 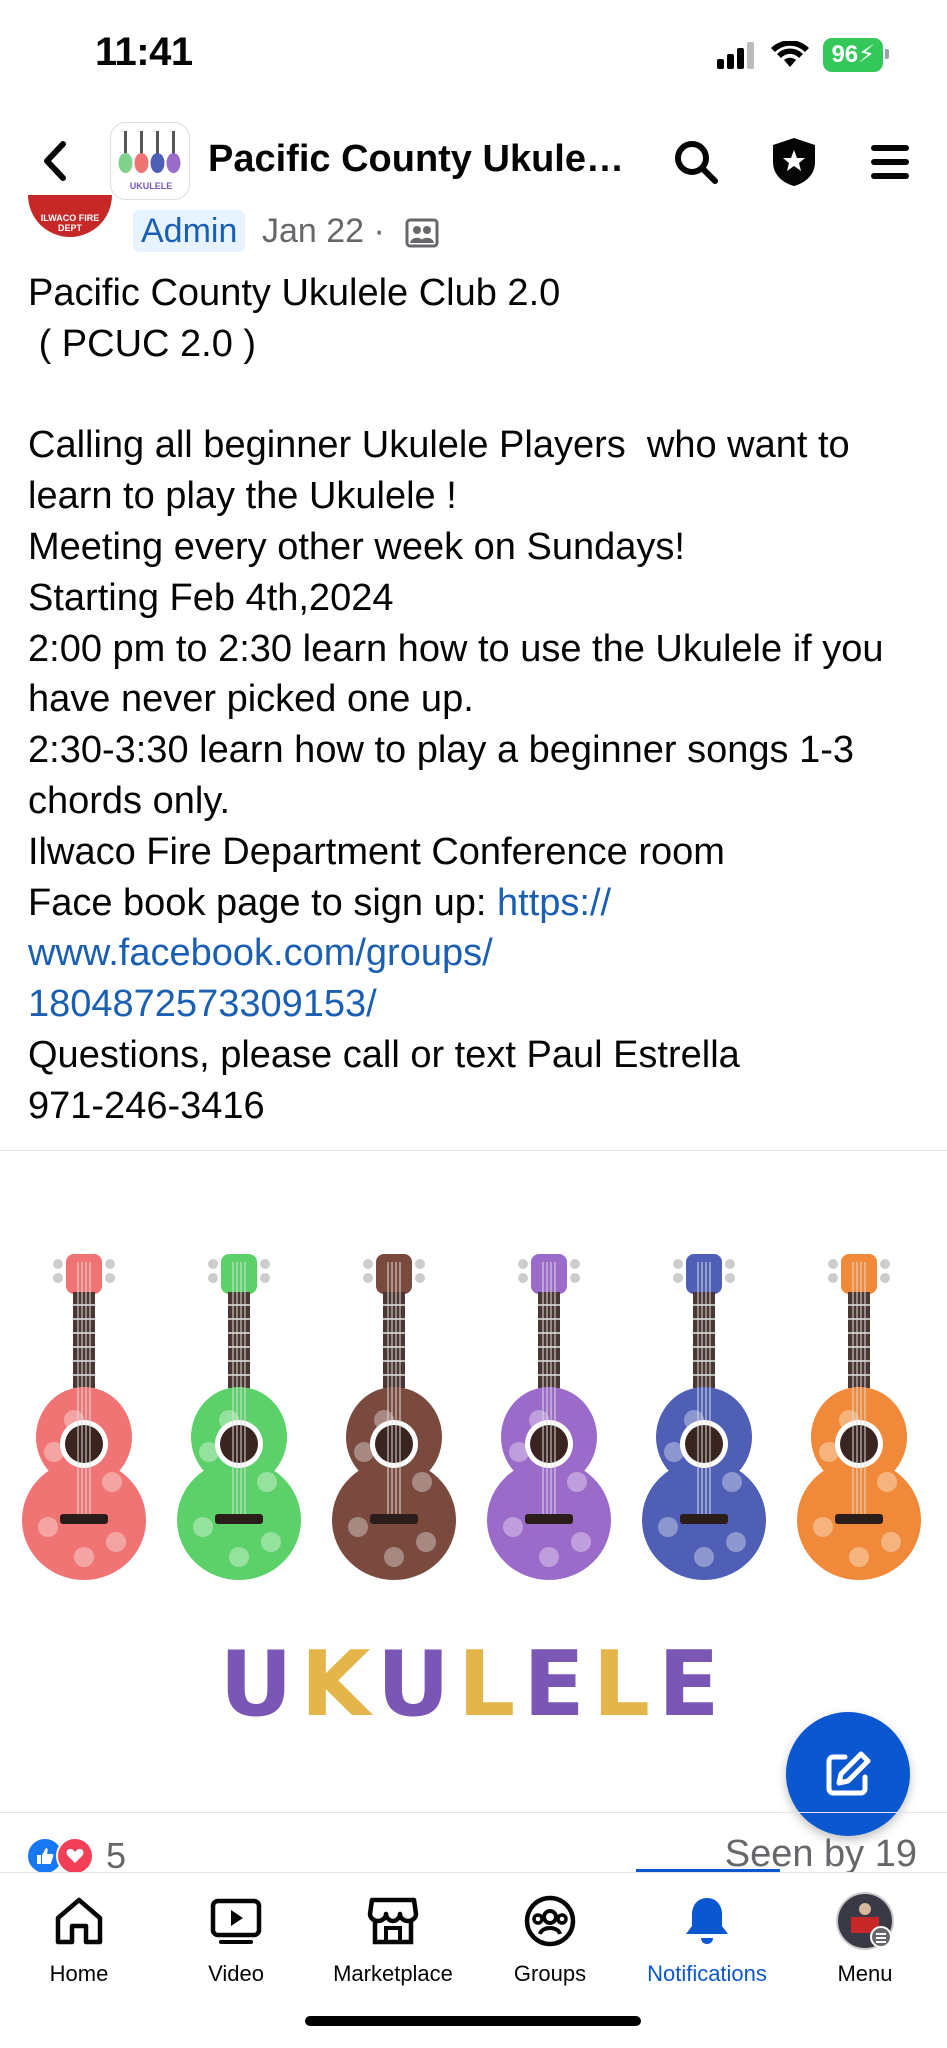 What do you see at coordinates (75, 1854) in the screenshot?
I see `love-reaction-icon` at bounding box center [75, 1854].